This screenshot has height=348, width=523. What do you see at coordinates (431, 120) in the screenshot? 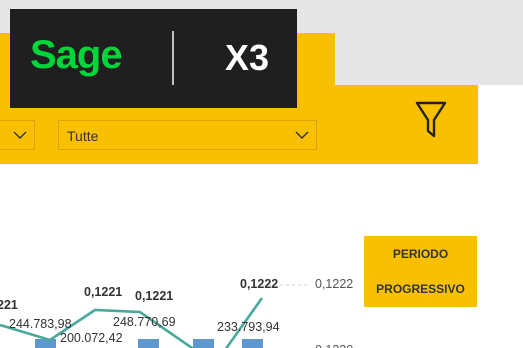
I see `filter-icon` at bounding box center [431, 120].